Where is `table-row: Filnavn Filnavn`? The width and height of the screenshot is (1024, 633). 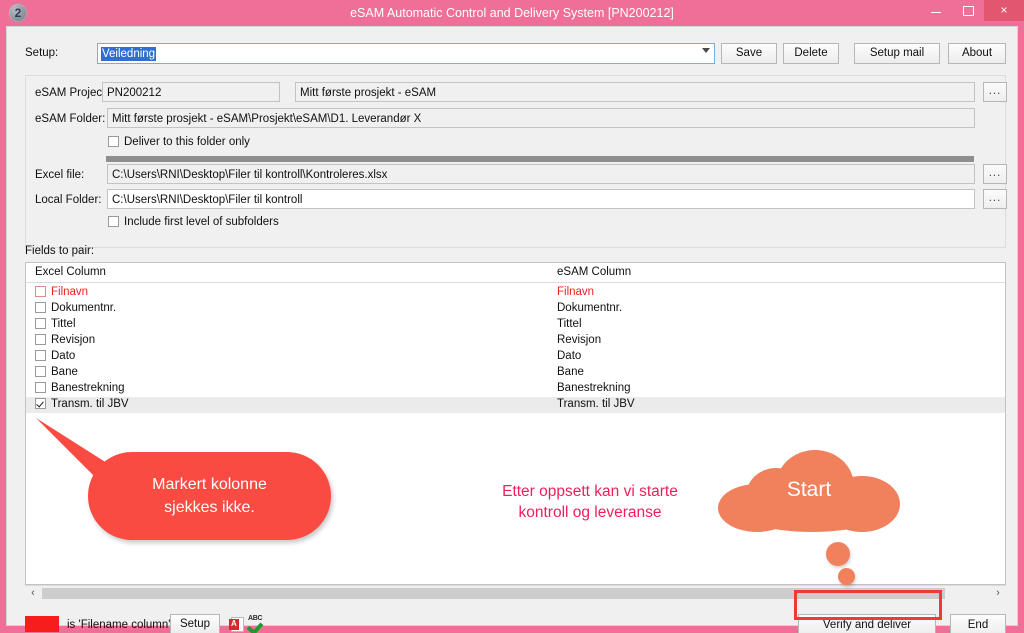
table-row: Filnavn Filnavn is located at coordinates (515, 293).